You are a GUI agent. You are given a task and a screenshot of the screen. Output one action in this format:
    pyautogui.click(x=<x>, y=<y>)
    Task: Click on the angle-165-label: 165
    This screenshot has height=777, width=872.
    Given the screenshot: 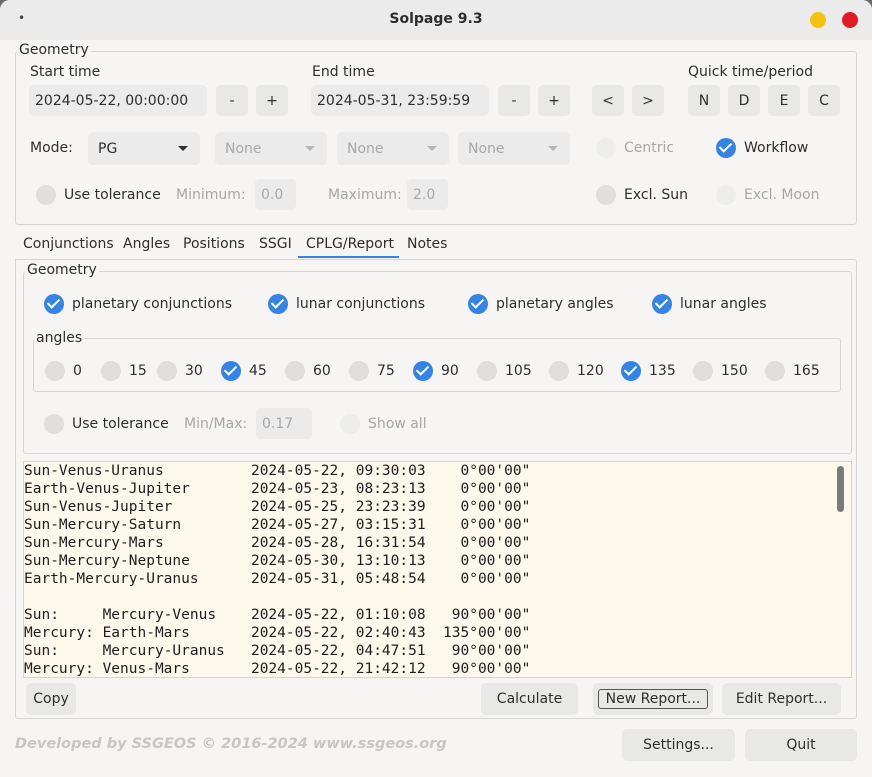 What is the action you would take?
    pyautogui.click(x=806, y=371)
    